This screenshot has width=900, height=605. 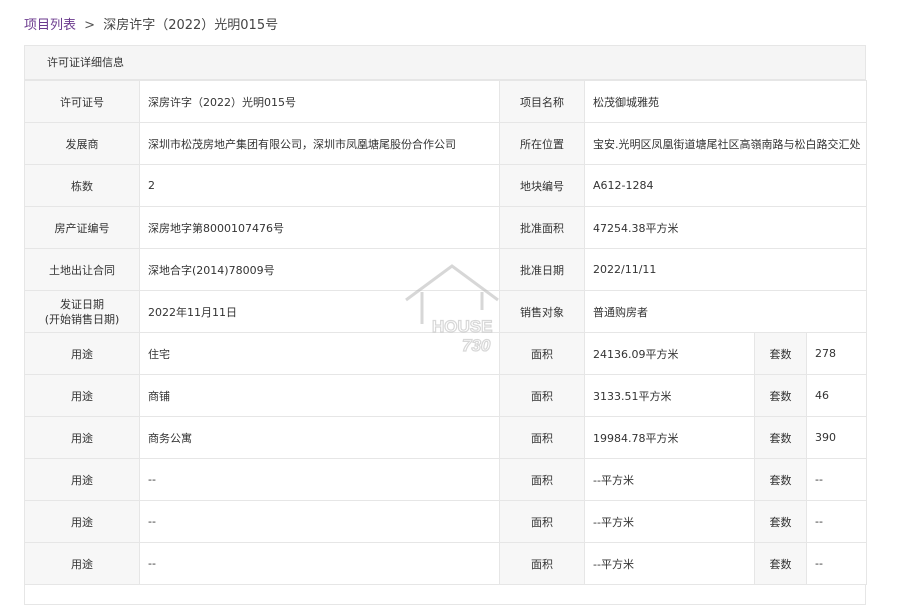 I want to click on label-property-cert-number: 房产证编号, so click(x=82, y=227).